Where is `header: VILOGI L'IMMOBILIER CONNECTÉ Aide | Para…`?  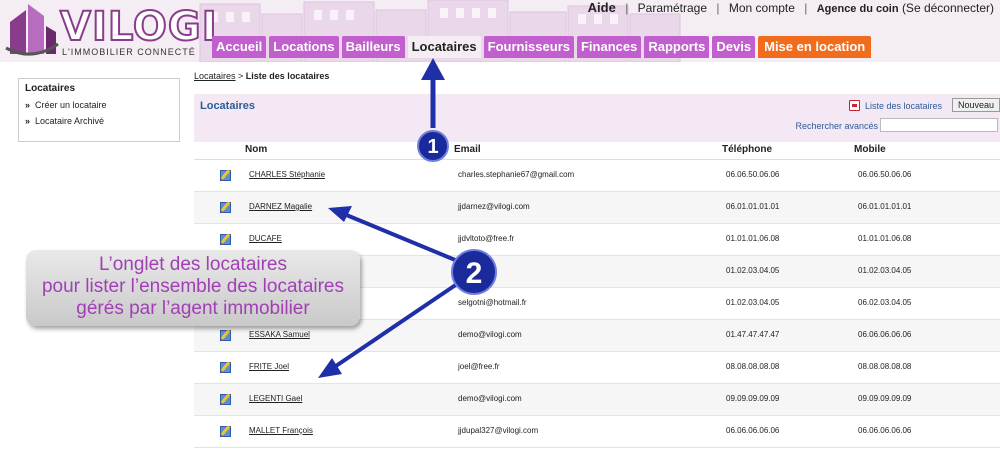
header: VILOGI L'IMMOBILIER CONNECTÉ Aide | Para… is located at coordinates (500, 31).